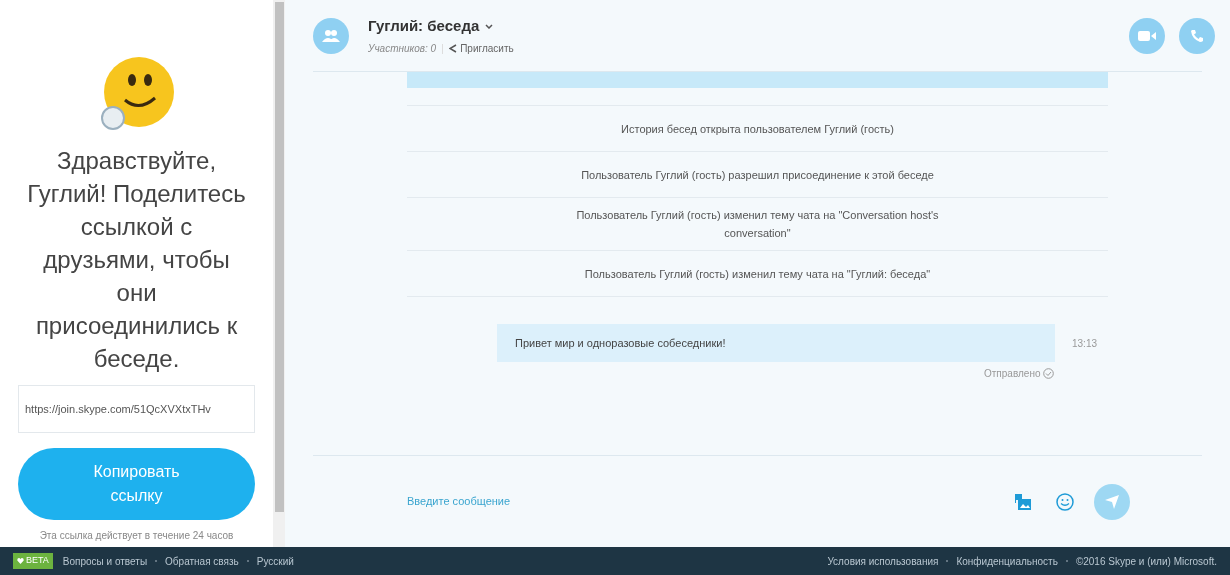 This screenshot has height=575, width=1230. What do you see at coordinates (202, 561) in the screenshot?
I see `footer-link: Обратная связь` at bounding box center [202, 561].